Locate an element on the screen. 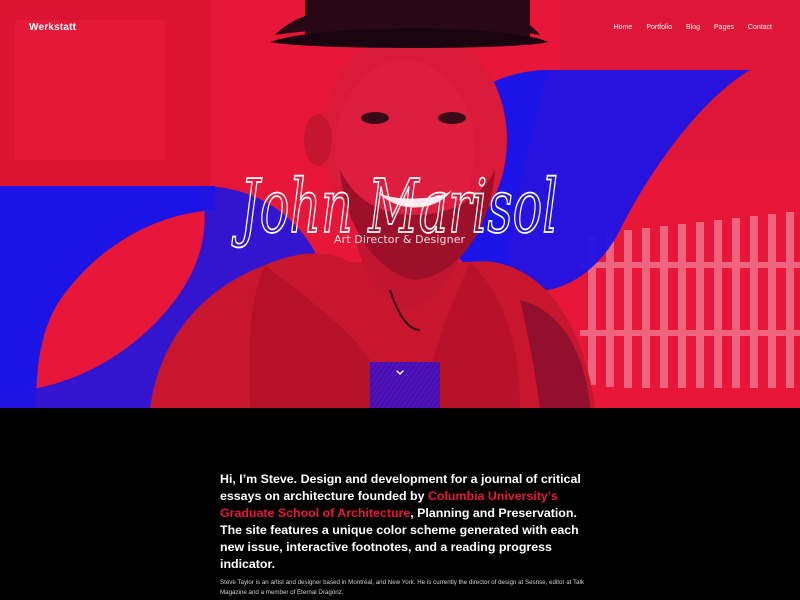 The height and width of the screenshot is (600, 800). nav-item-pages: Pages is located at coordinates (724, 27).